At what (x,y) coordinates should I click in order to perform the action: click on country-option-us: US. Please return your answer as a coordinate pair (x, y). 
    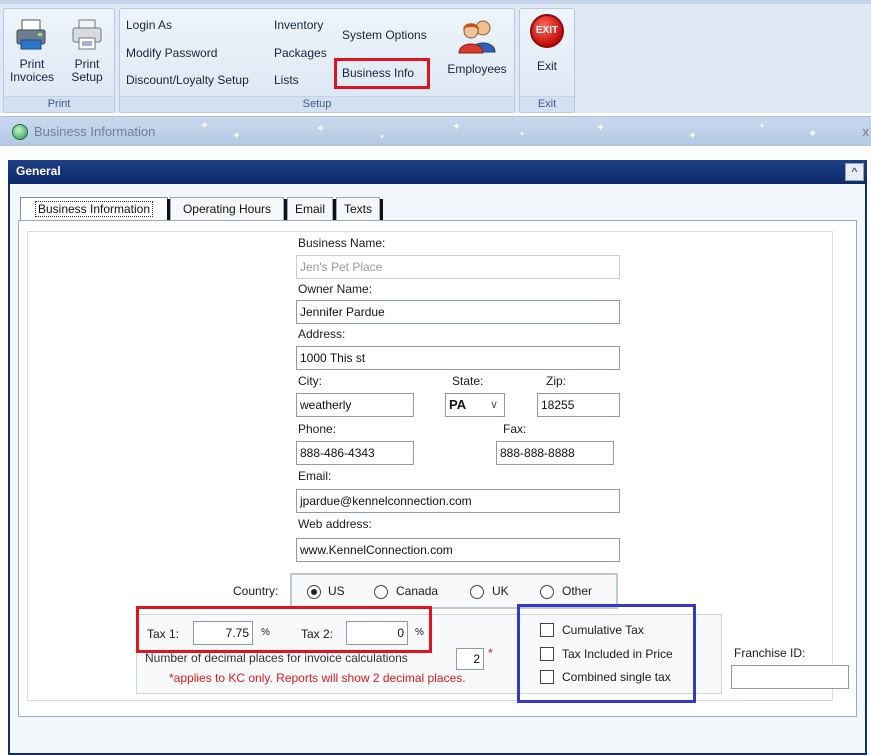
    Looking at the image, I should click on (336, 591).